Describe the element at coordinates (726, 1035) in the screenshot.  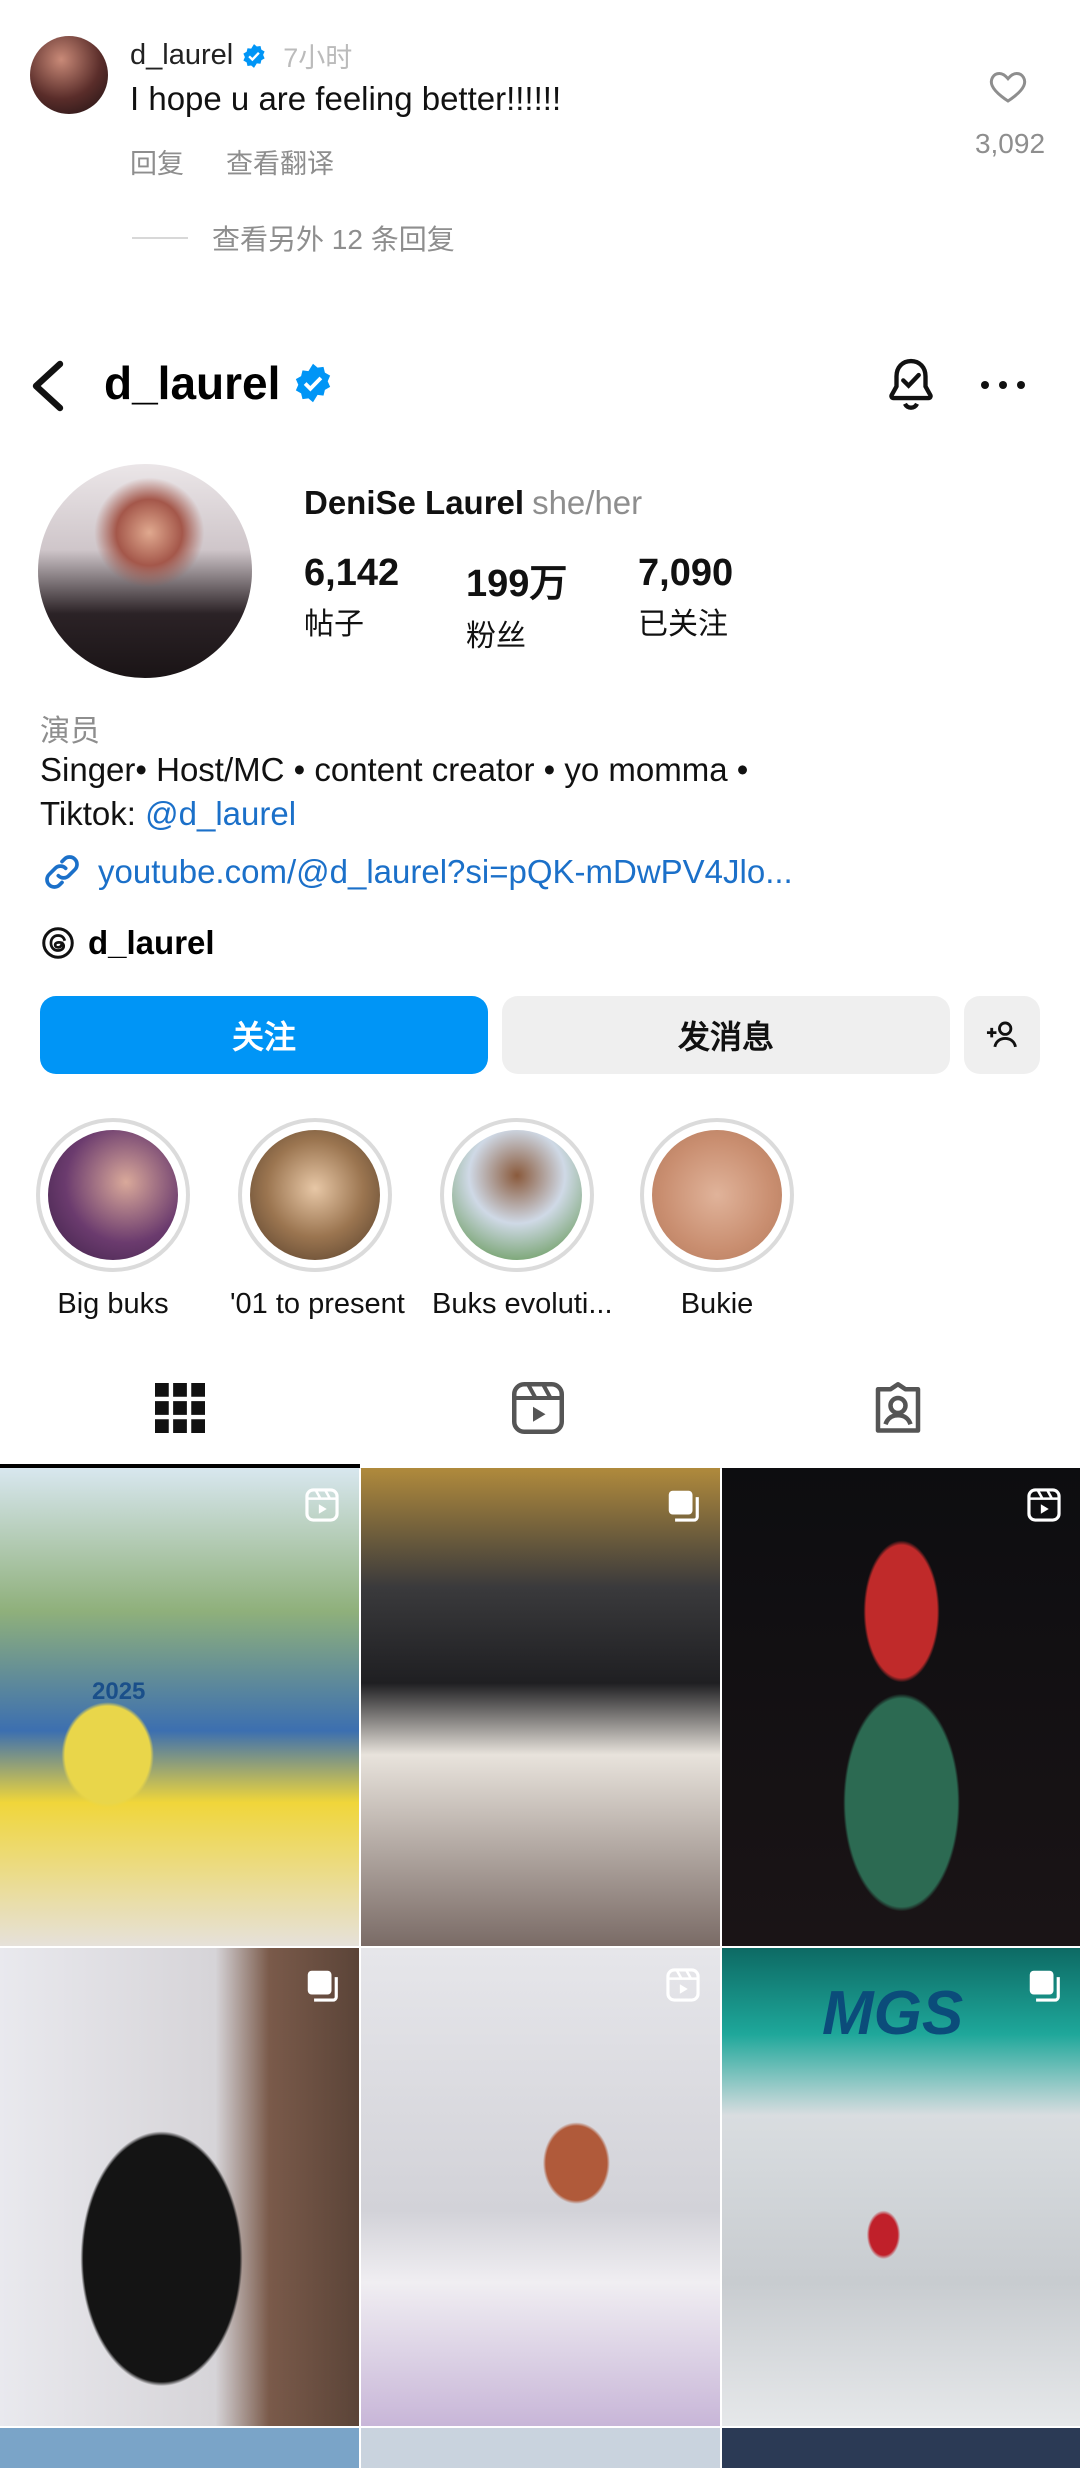
I see `message-button: 发消息` at that location.